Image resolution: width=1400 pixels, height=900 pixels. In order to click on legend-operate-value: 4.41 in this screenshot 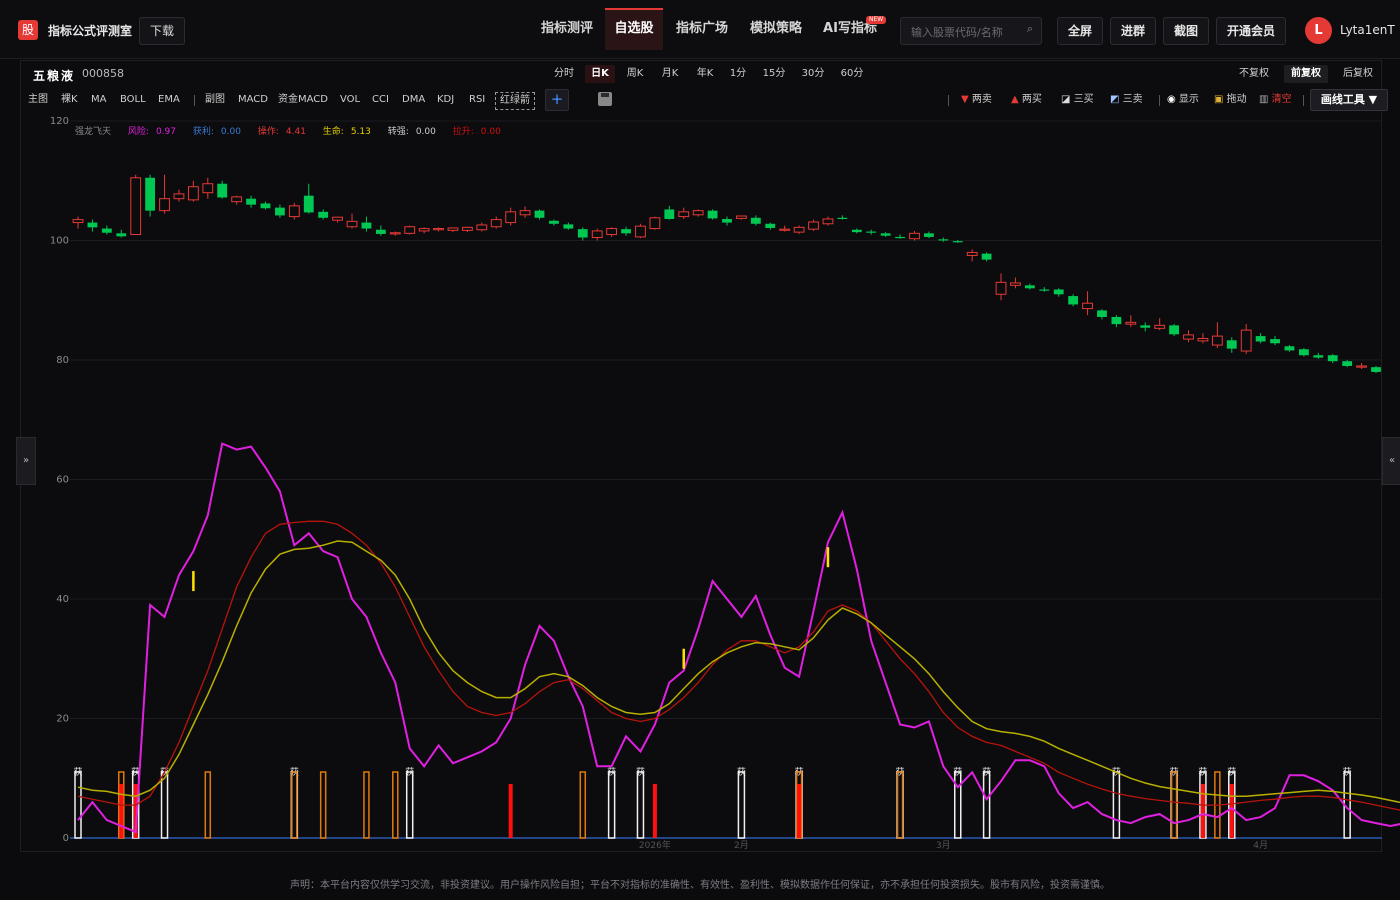, I will do `click(295, 132)`.